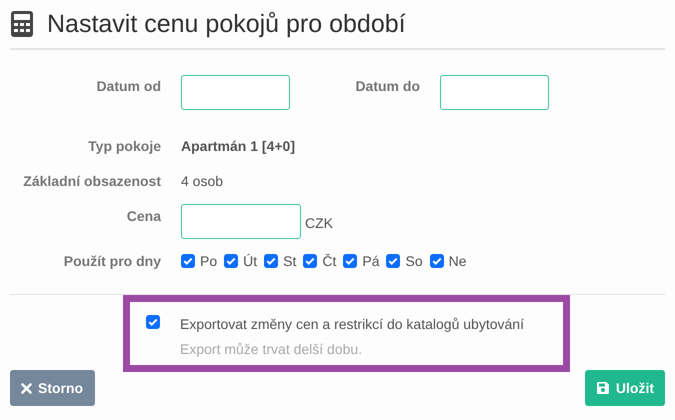  Describe the element at coordinates (238, 146) in the screenshot. I see `room-type-value: Apartmán 1 [4+0]` at that location.